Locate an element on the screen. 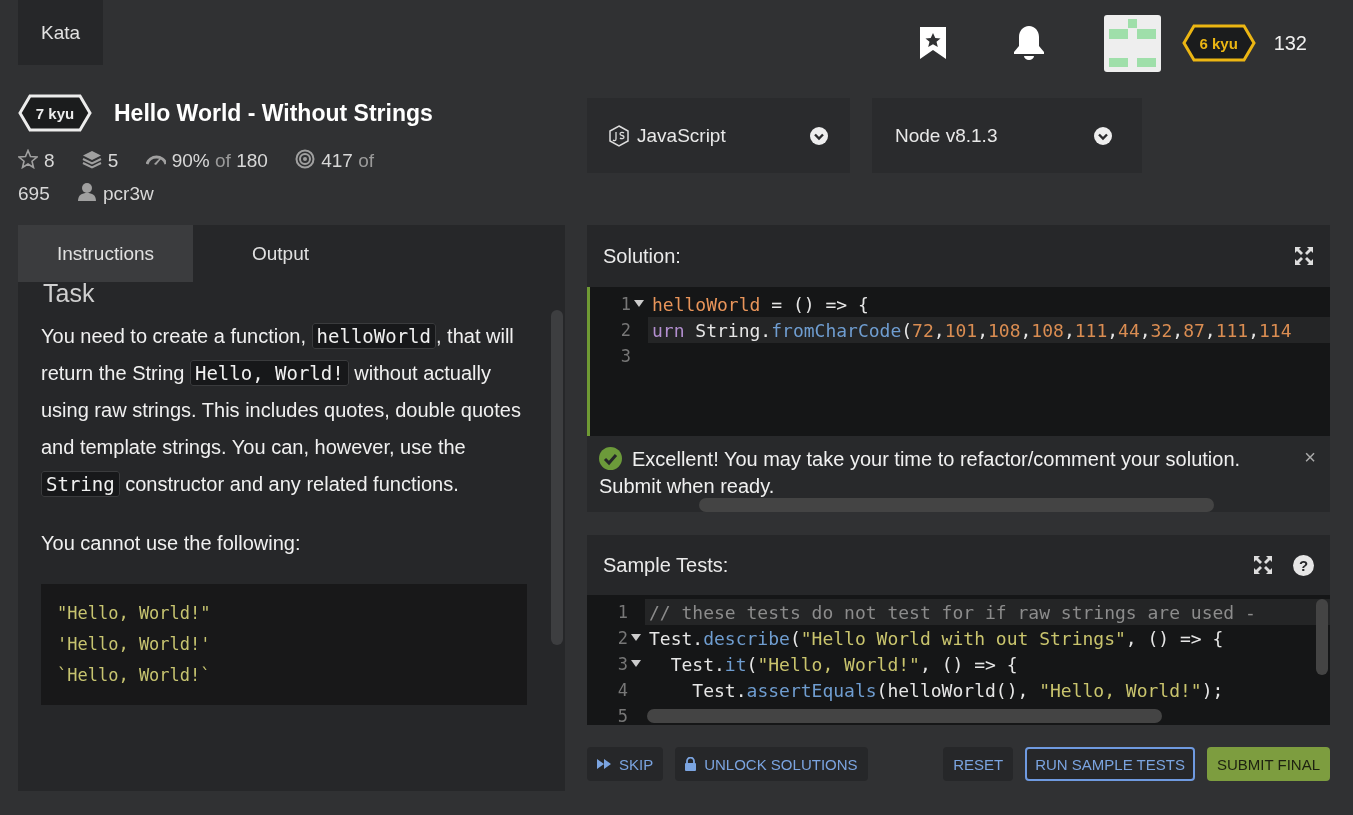  code-line: helloWorld = () => { is located at coordinates (760, 304).